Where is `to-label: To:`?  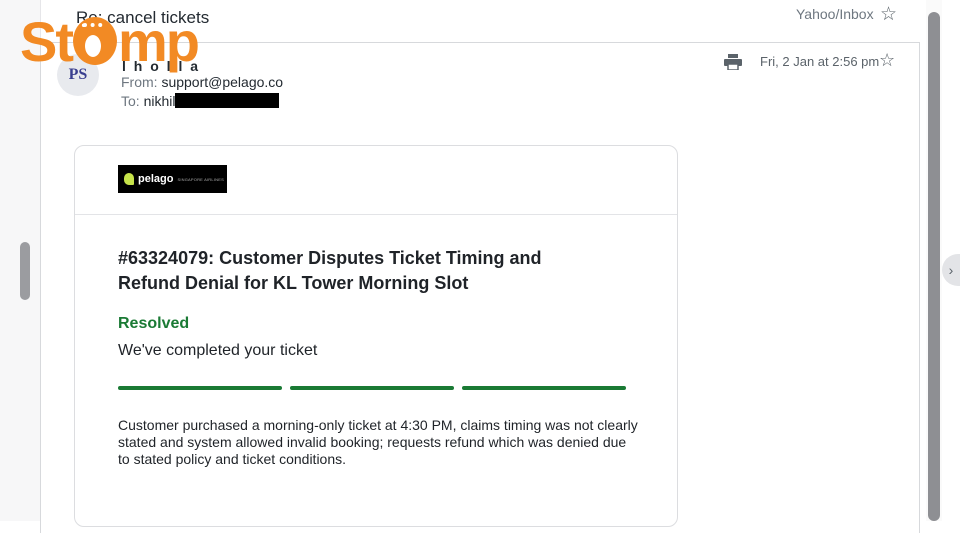 to-label: To: is located at coordinates (130, 101).